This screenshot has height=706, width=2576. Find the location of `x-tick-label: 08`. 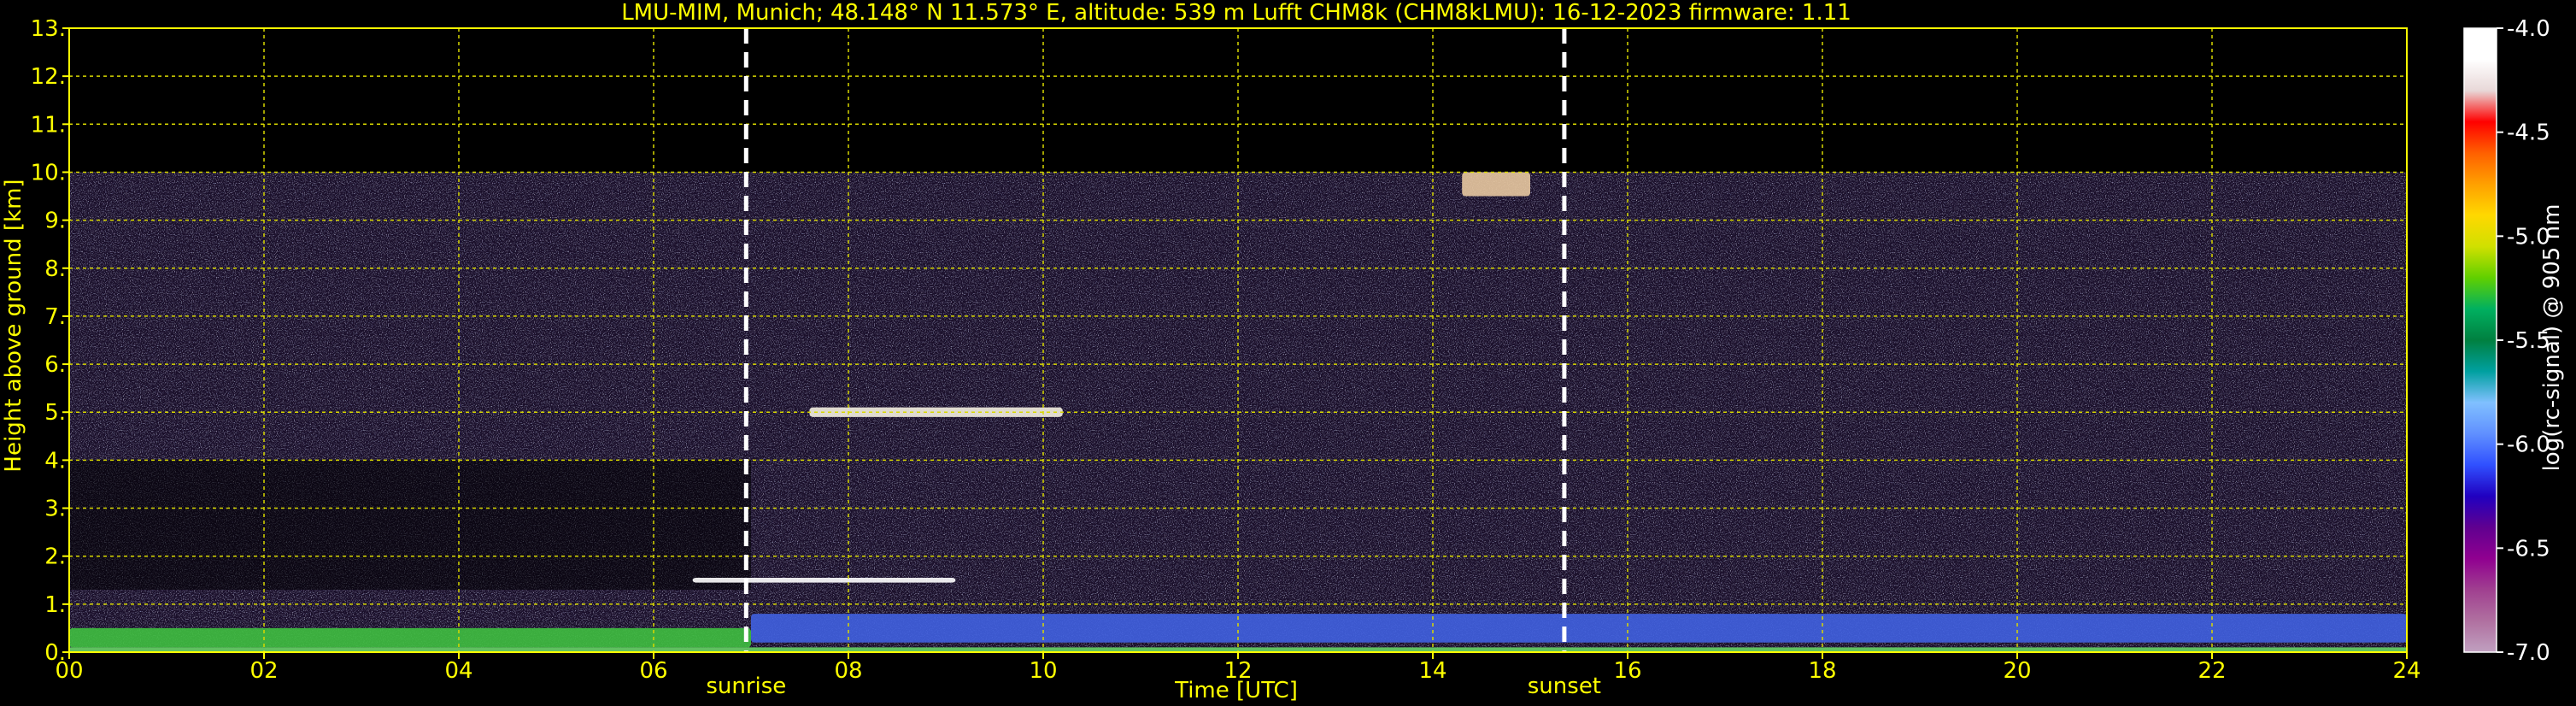

x-tick-label: 08 is located at coordinates (848, 671).